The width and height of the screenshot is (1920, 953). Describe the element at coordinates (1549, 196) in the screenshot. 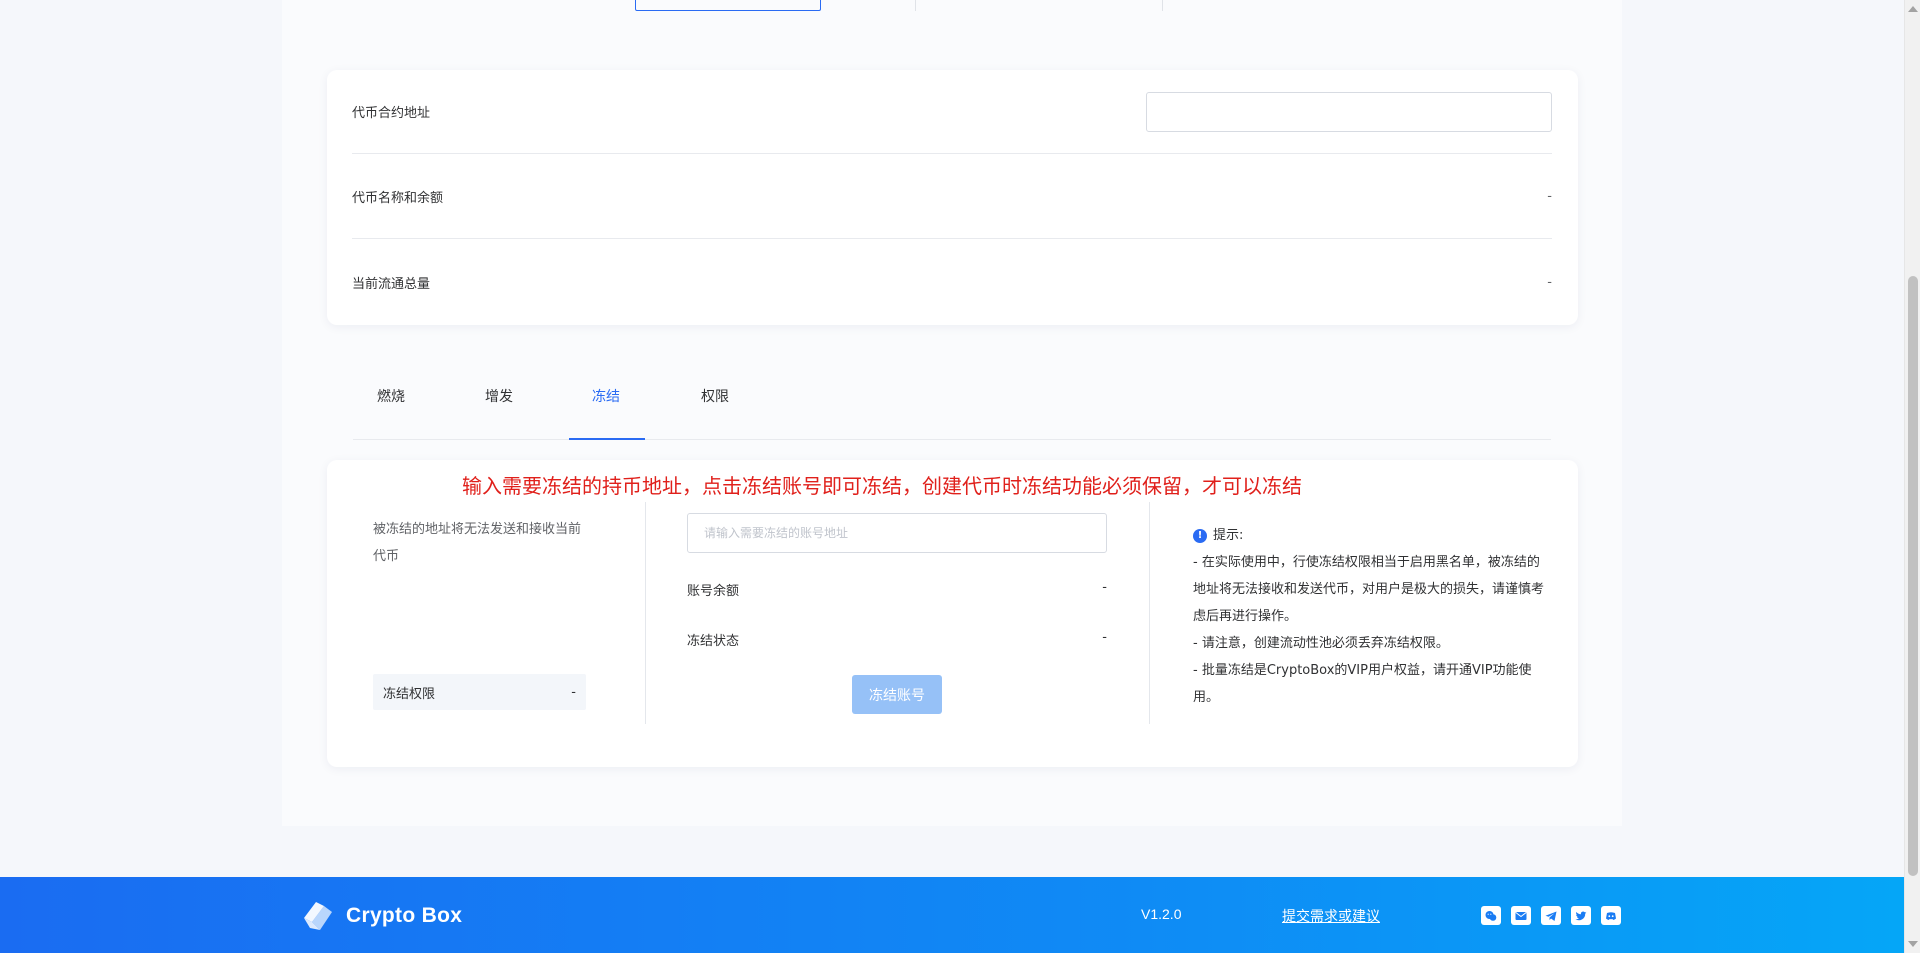

I see `token-name-balance-value: -` at that location.